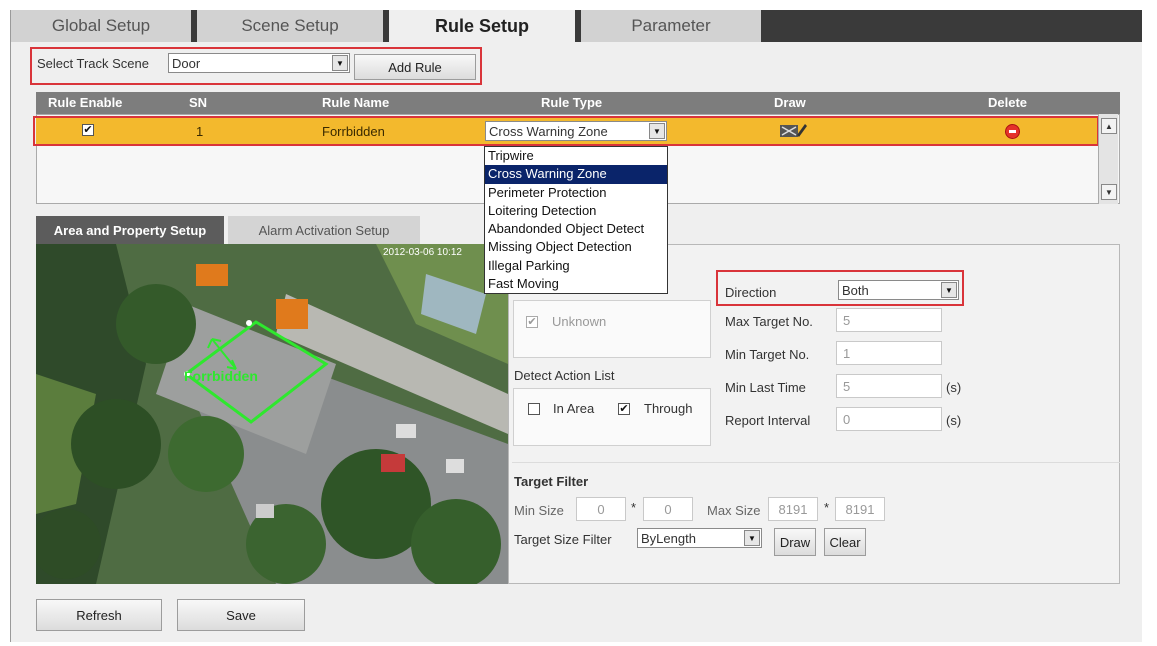  What do you see at coordinates (221, 376) in the screenshot?
I see `zone-label: Forrbidden` at bounding box center [221, 376].